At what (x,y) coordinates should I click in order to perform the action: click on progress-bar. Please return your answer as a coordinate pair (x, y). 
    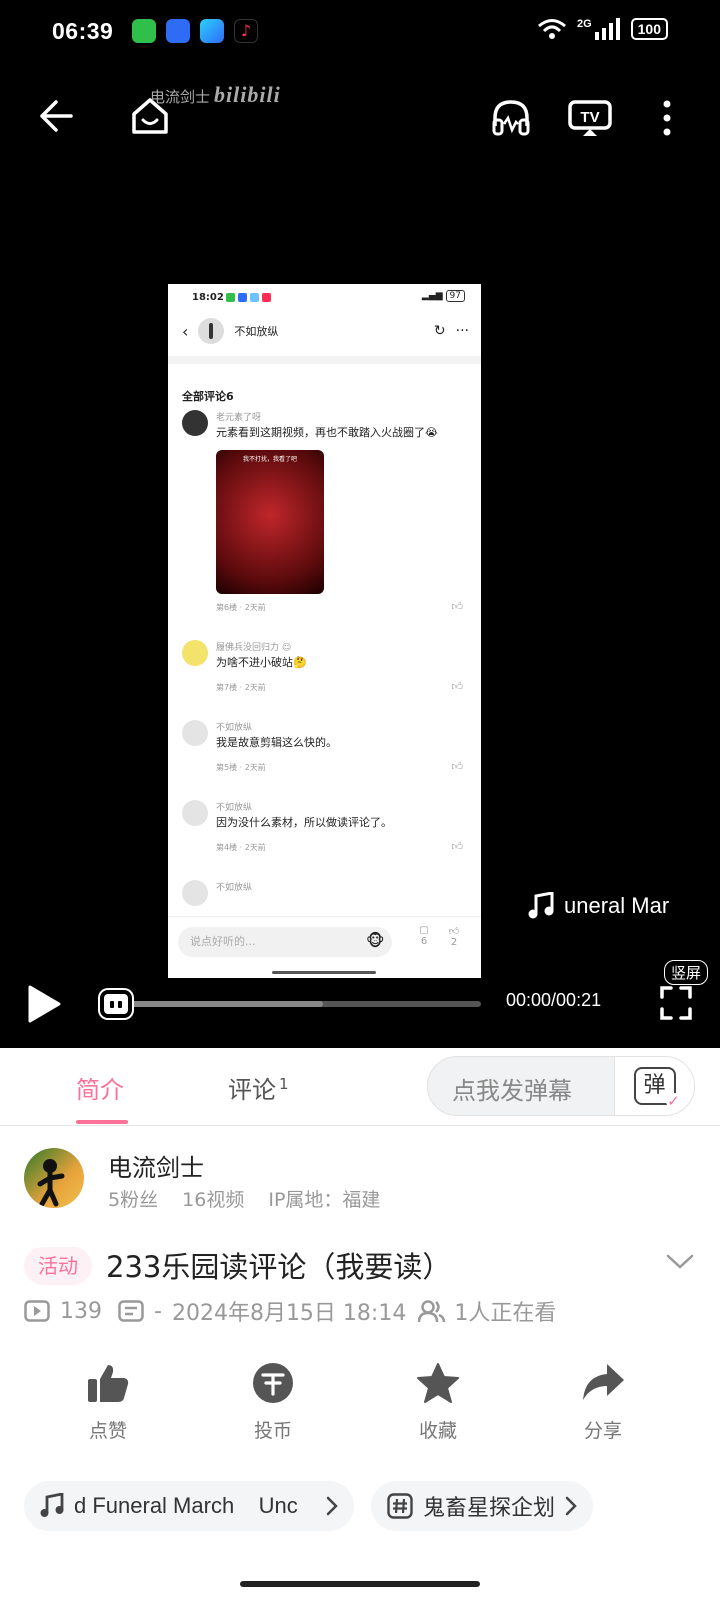
    Looking at the image, I should click on (301, 1004).